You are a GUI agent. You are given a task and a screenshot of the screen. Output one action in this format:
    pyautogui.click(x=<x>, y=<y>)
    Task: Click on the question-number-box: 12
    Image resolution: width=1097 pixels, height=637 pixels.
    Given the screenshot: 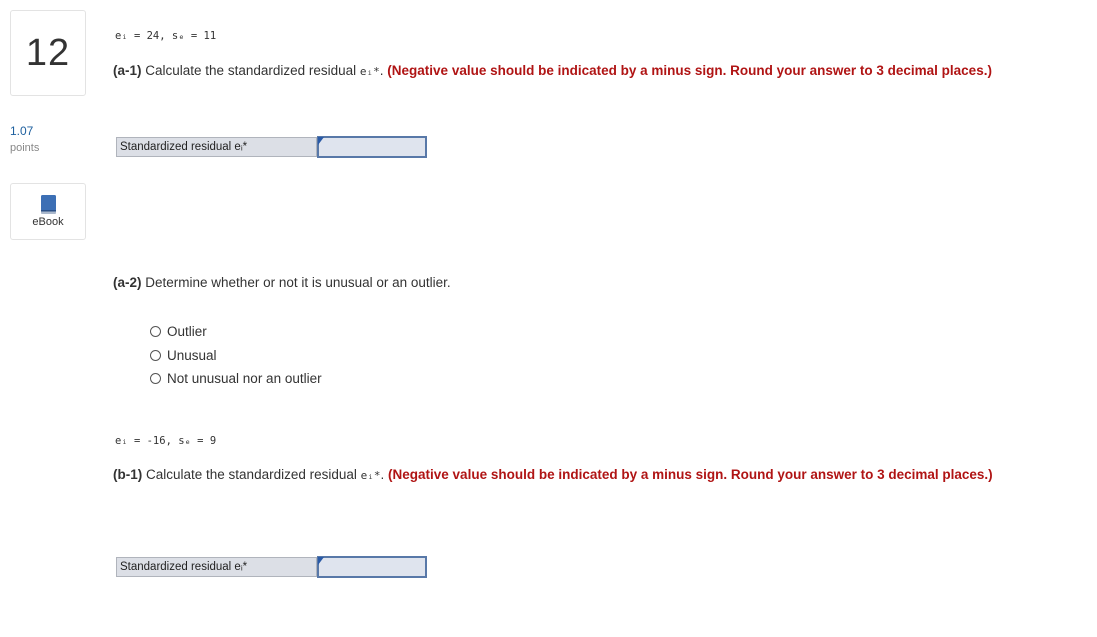 What is the action you would take?
    pyautogui.click(x=48, y=53)
    